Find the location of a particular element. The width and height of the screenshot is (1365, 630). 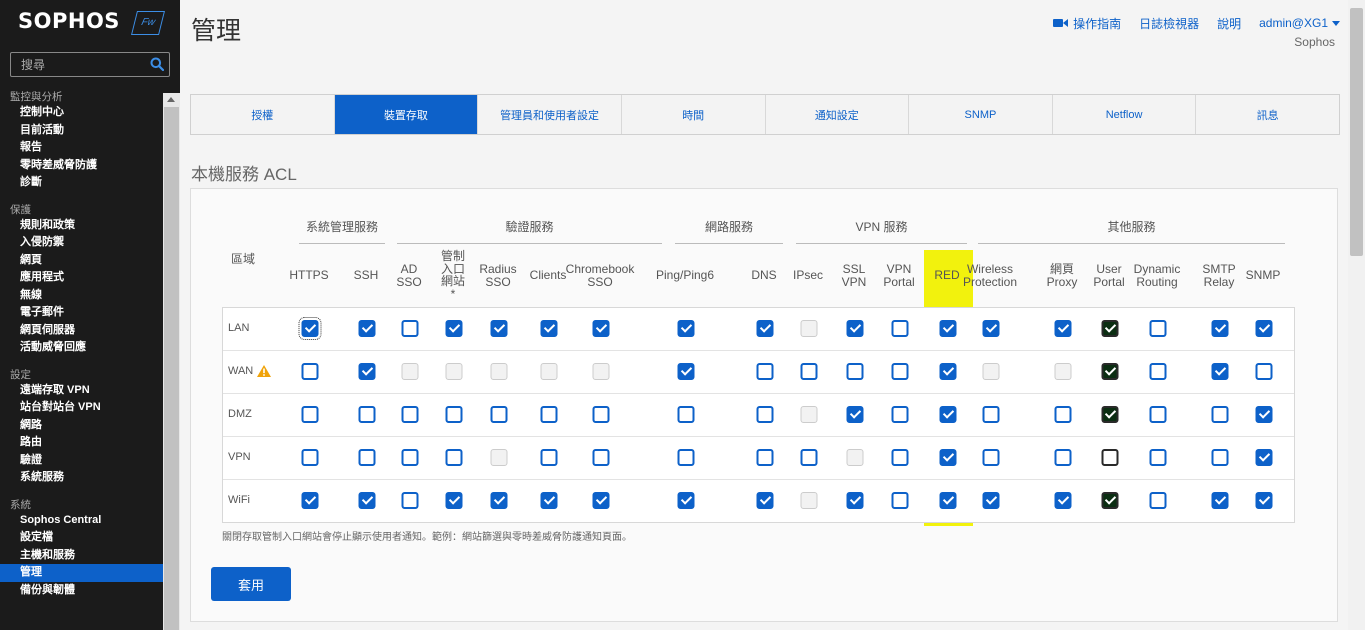

sidebar-item: 網頁伺服器 is located at coordinates (81, 331).